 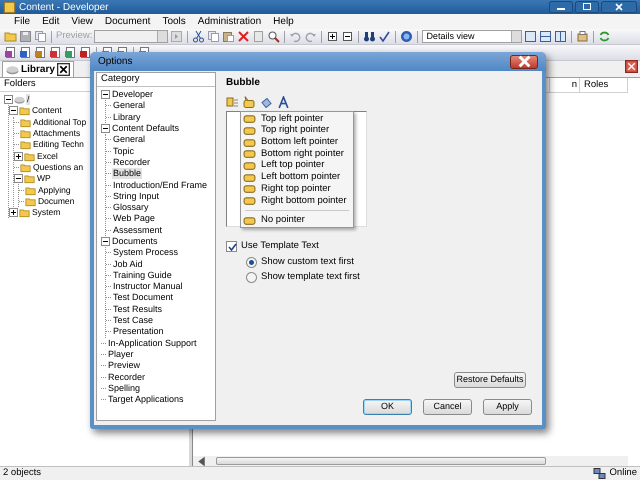 I want to click on radio-label: Show custom text first, so click(x=307, y=262).